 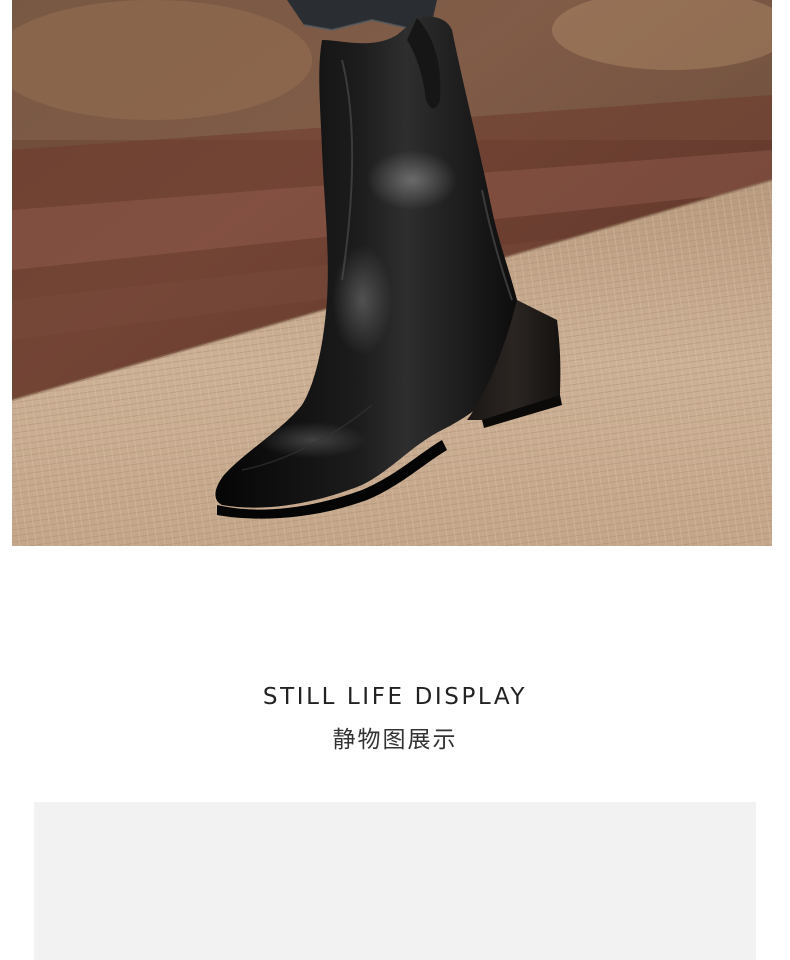 What do you see at coordinates (395, 697) in the screenshot?
I see `section-title-english: STILL LIFE DISPLAY` at bounding box center [395, 697].